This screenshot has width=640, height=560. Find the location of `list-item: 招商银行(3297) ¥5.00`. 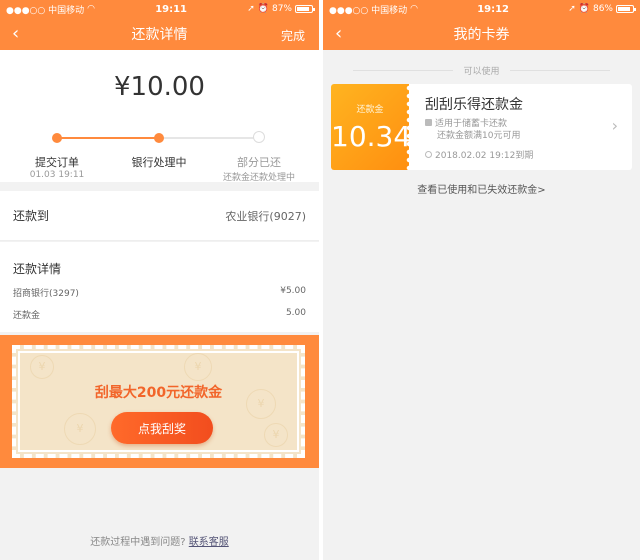

list-item: 招商银行(3297) ¥5.00 is located at coordinates (159, 292).